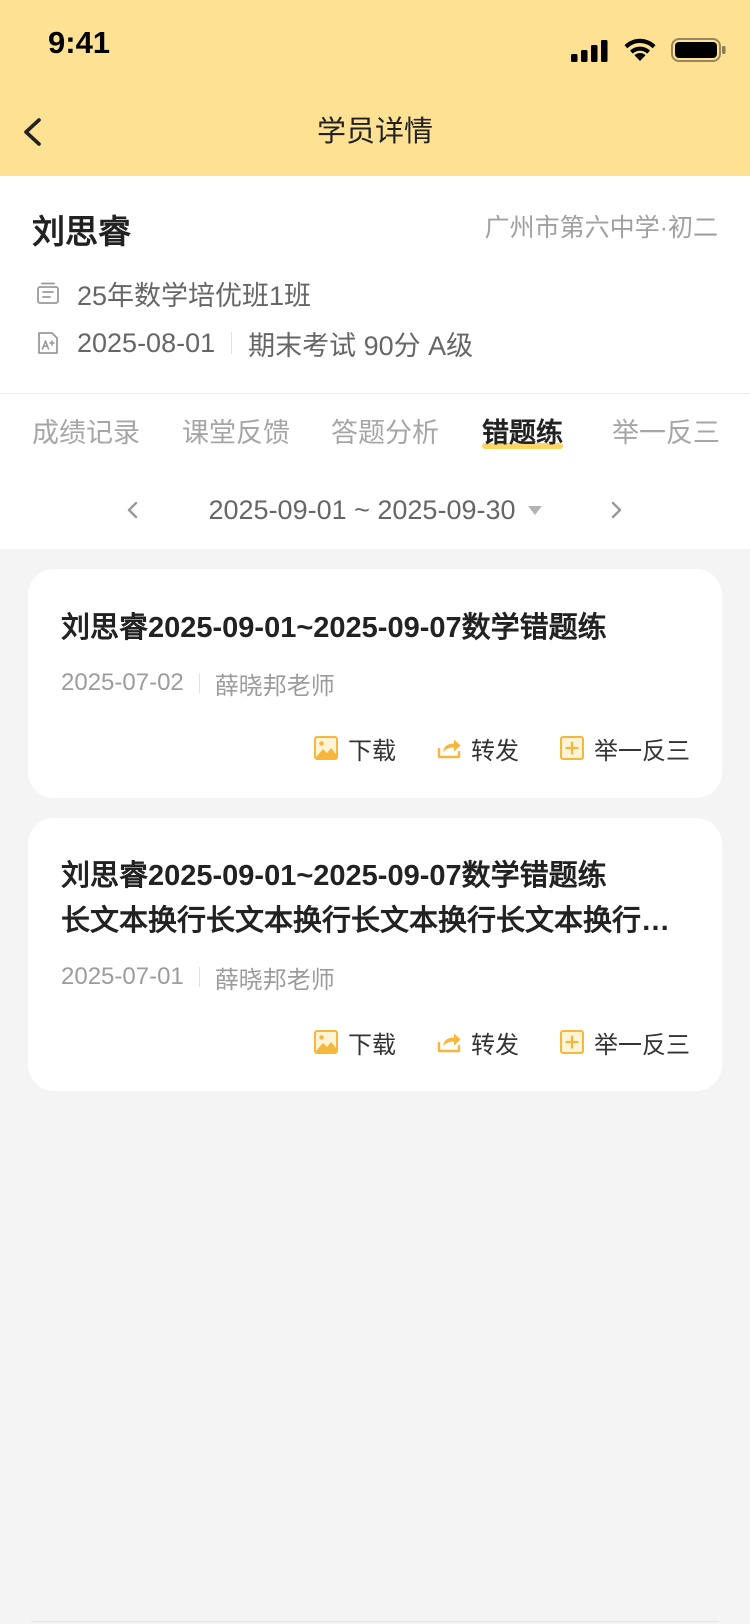 The width and height of the screenshot is (750, 1624). I want to click on card-meta: 2025-07-01 薛晓邦老师, so click(198, 978).